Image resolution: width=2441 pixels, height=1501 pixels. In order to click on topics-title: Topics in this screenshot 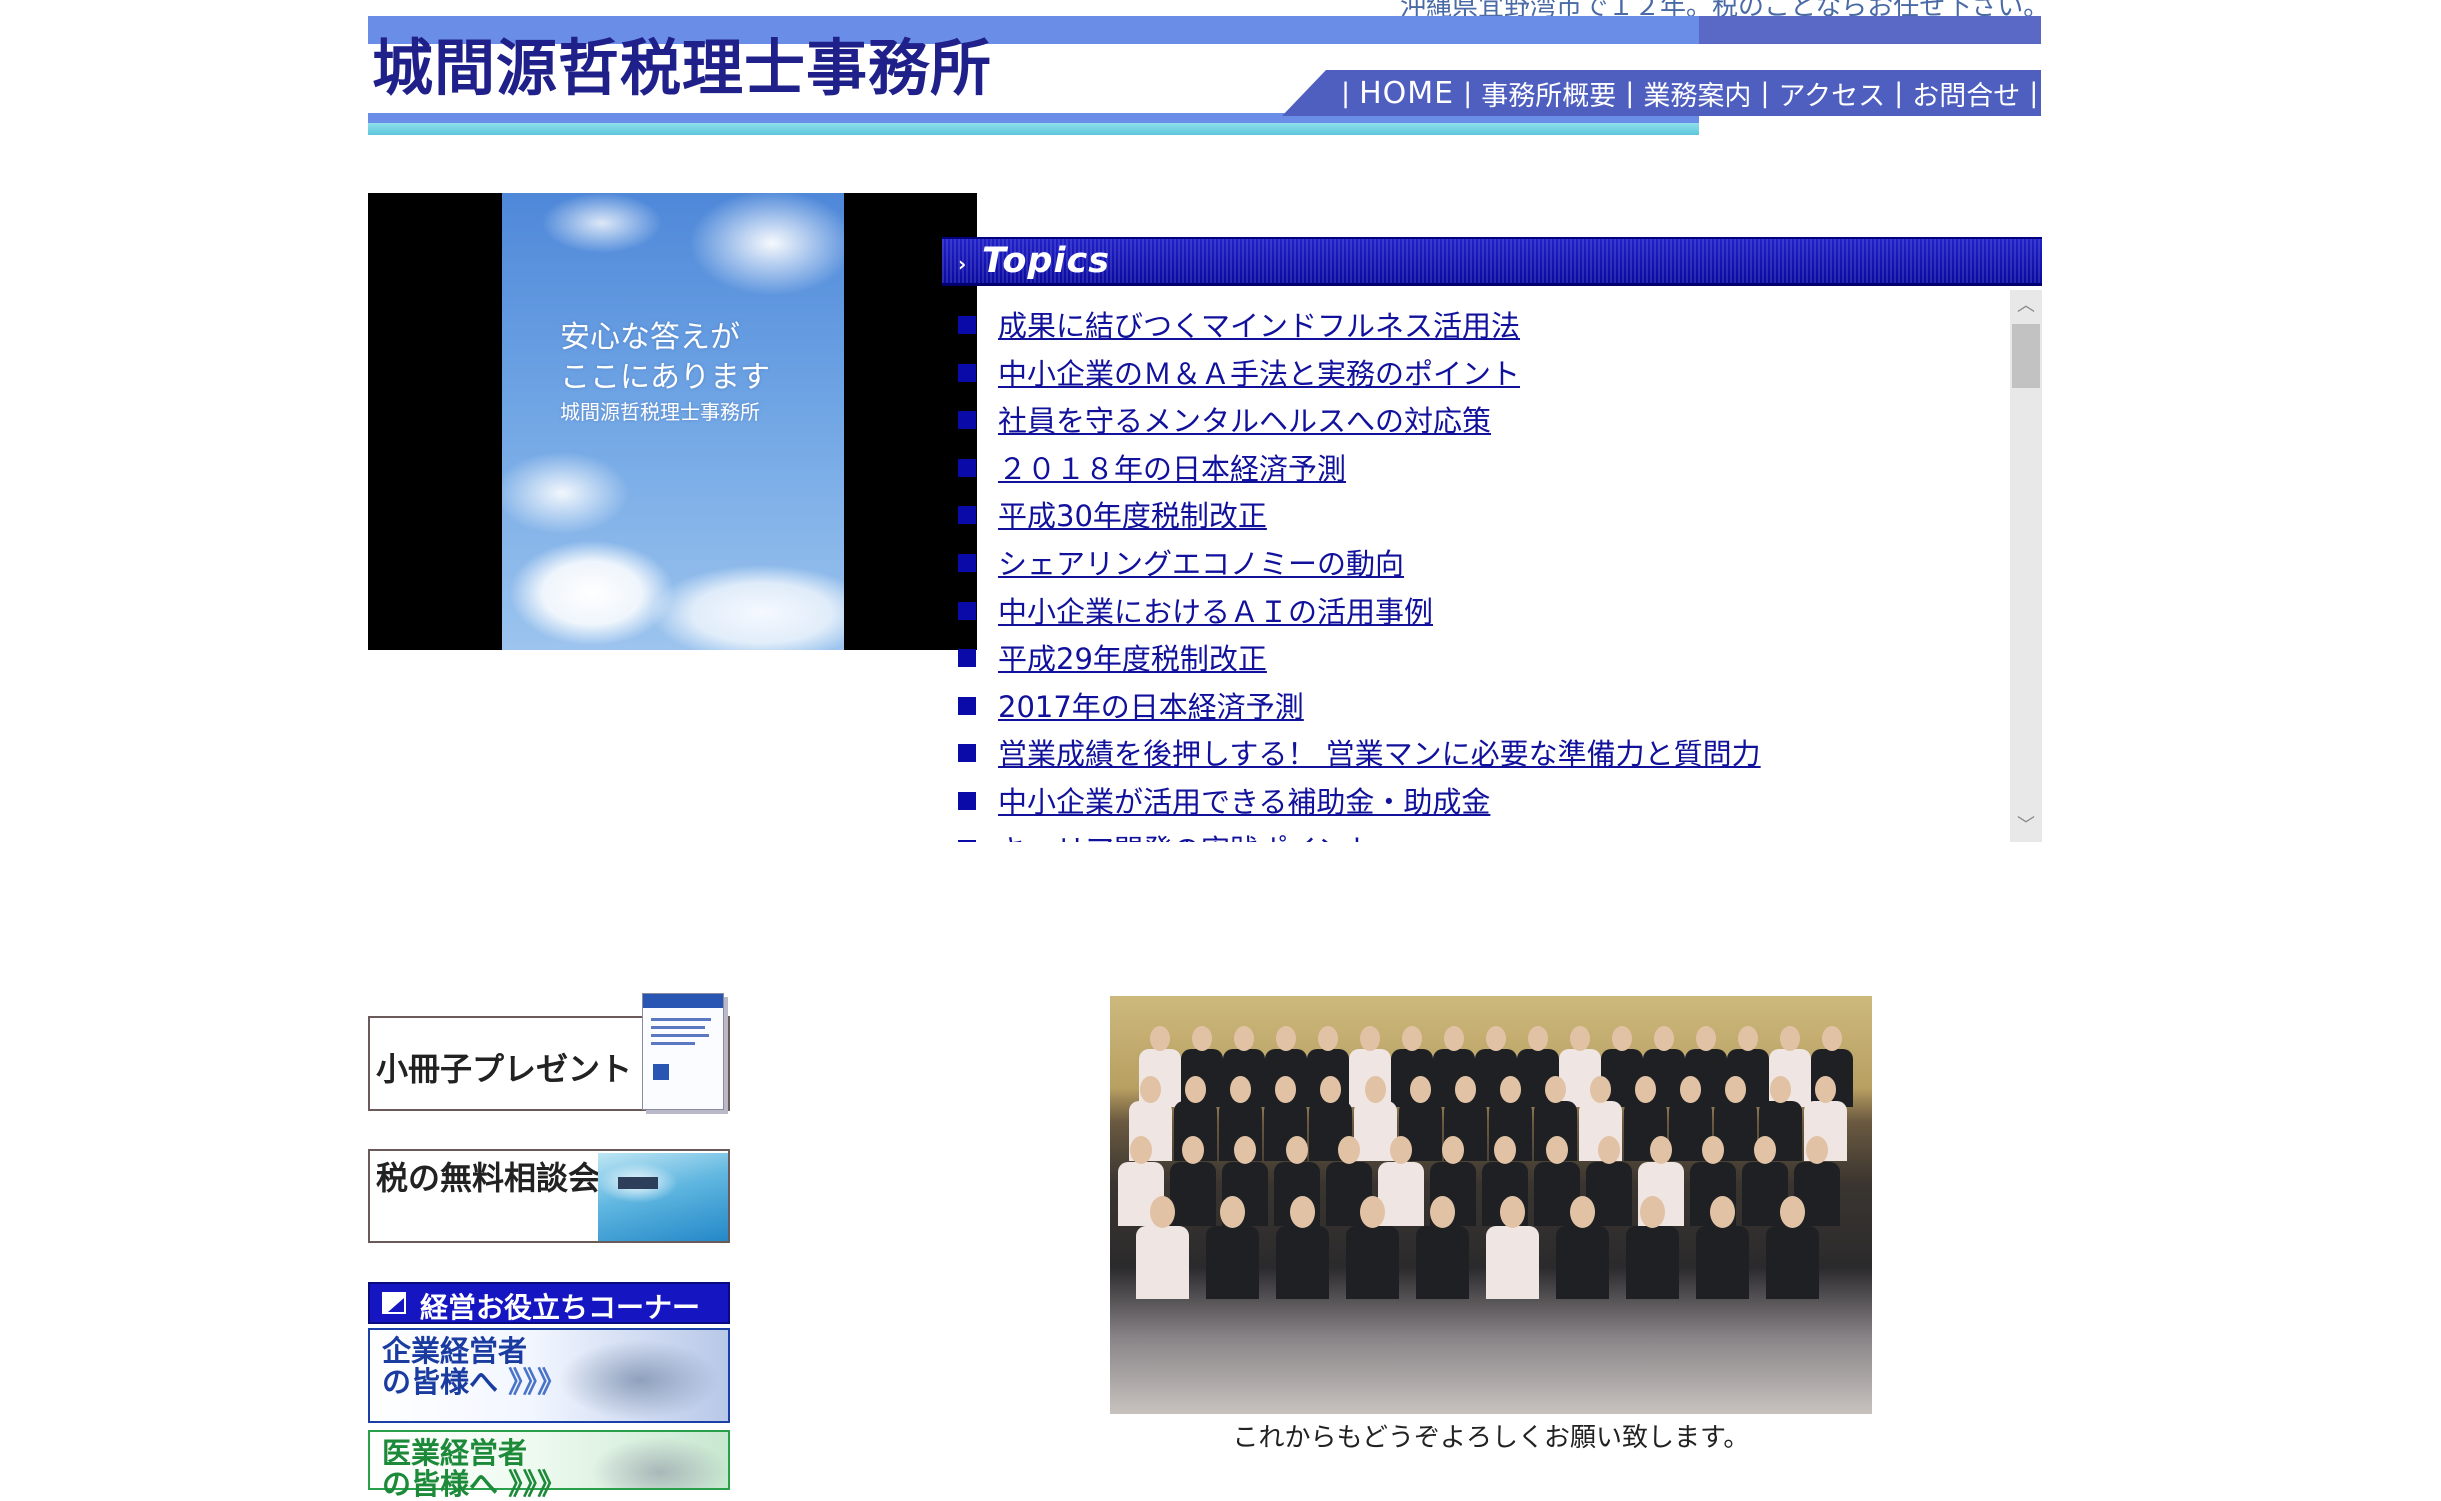, I will do `click(1046, 261)`.